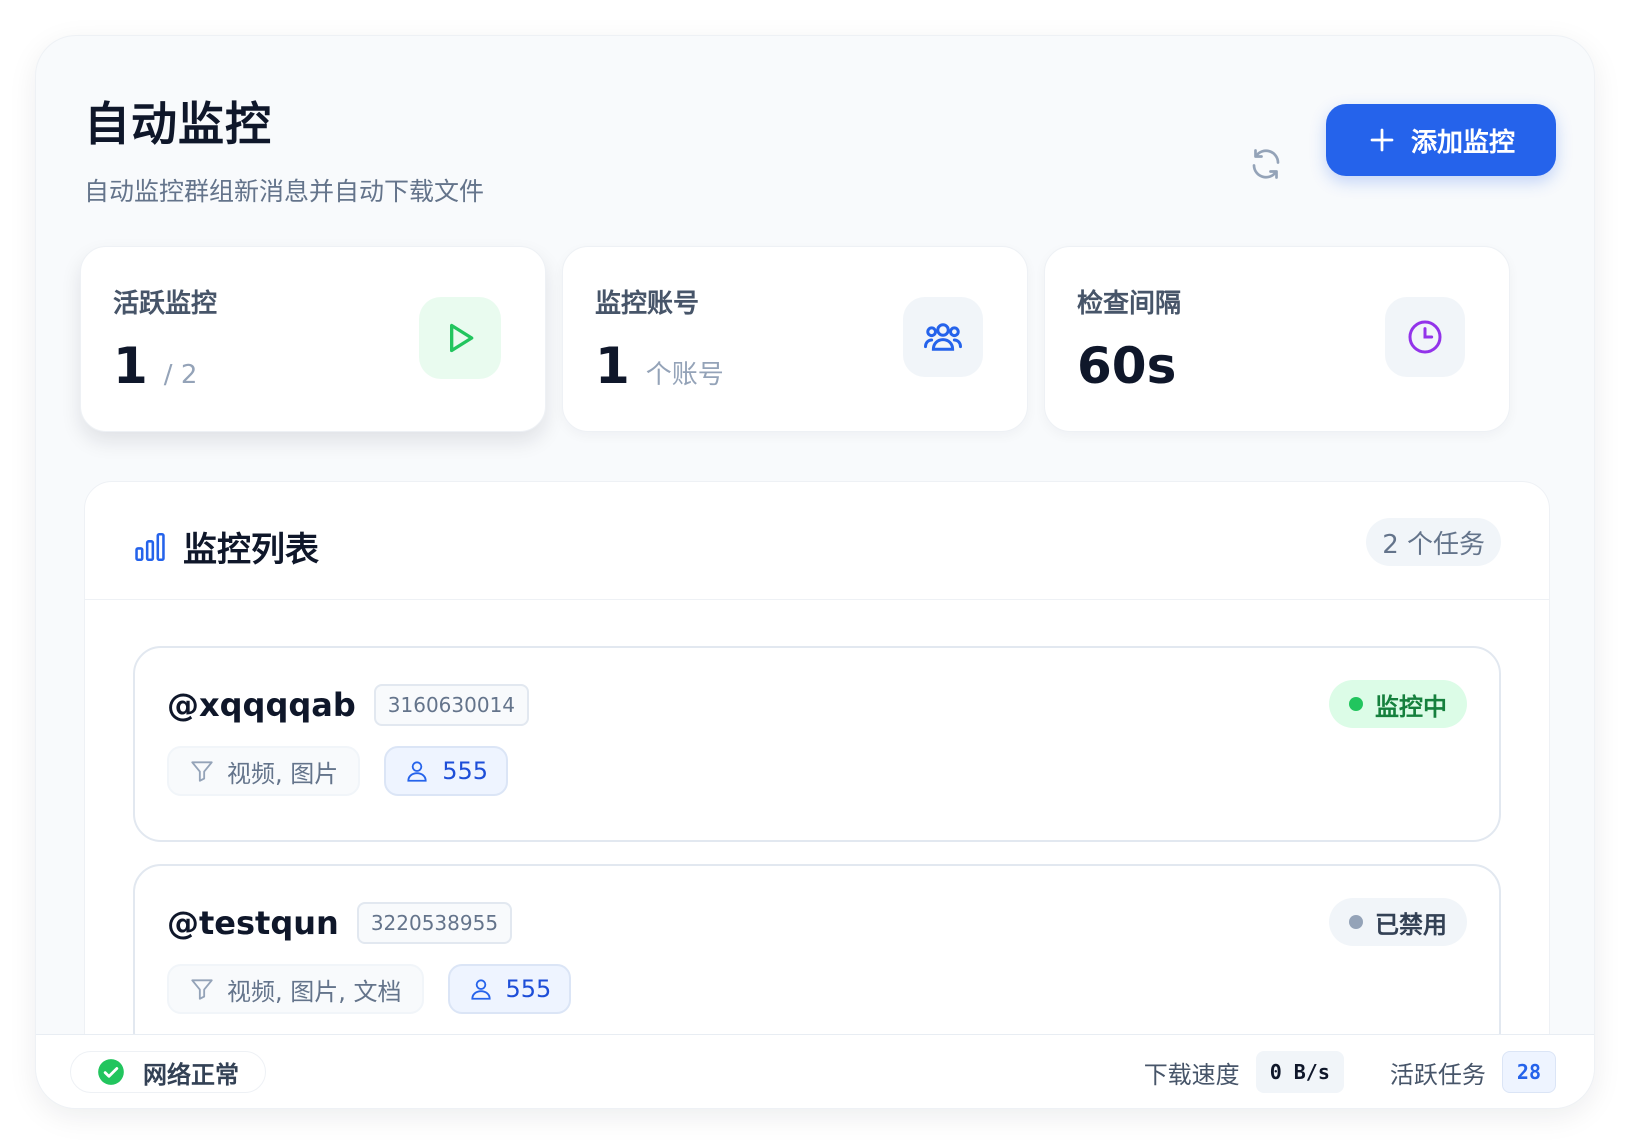  I want to click on status-bar-metrics: 下载速度 0 B/s 活跃任务 28, so click(1350, 1072).